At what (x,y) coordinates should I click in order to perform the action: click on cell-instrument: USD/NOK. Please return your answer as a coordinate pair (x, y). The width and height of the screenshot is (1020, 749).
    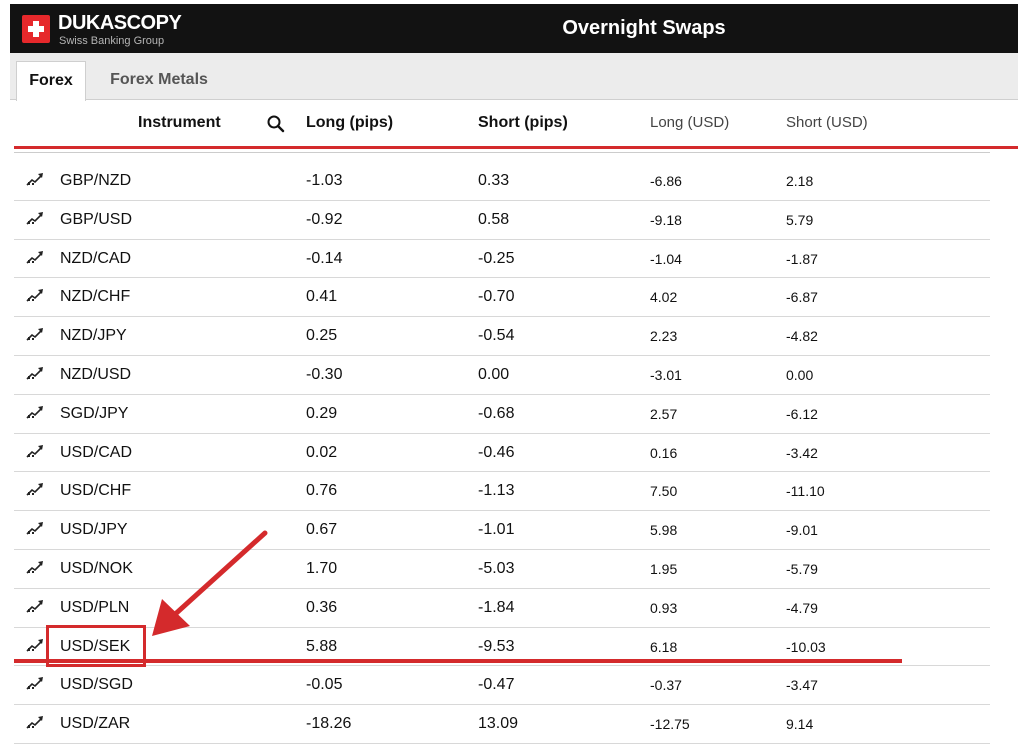
    Looking at the image, I should click on (96, 569).